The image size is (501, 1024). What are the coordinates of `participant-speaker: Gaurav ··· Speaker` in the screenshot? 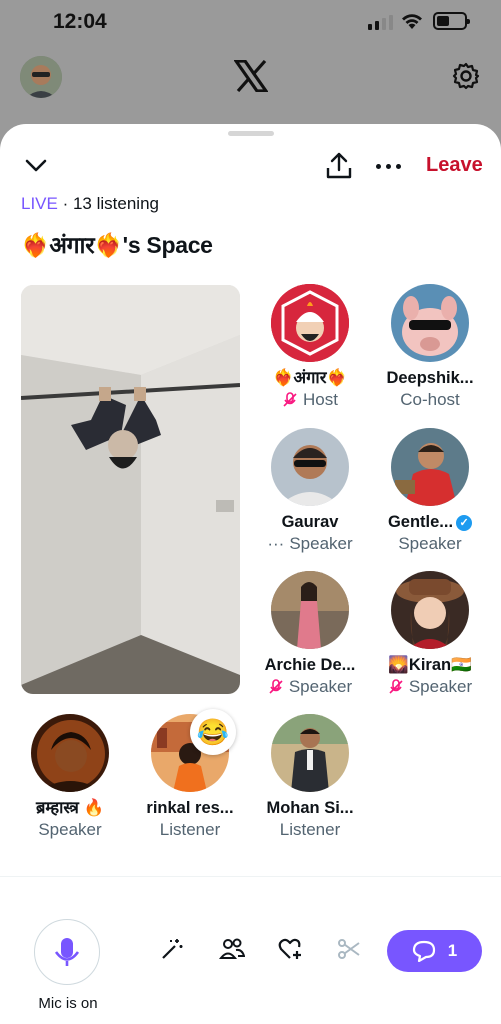 It's located at (310, 491).